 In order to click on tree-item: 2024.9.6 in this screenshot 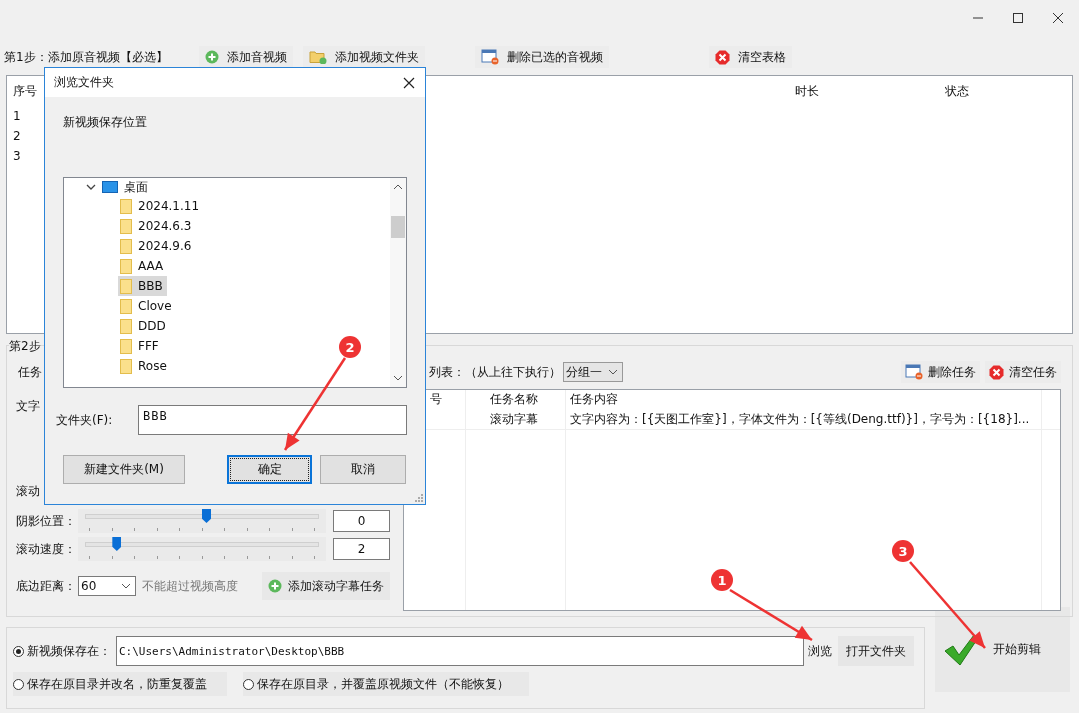, I will do `click(157, 246)`.